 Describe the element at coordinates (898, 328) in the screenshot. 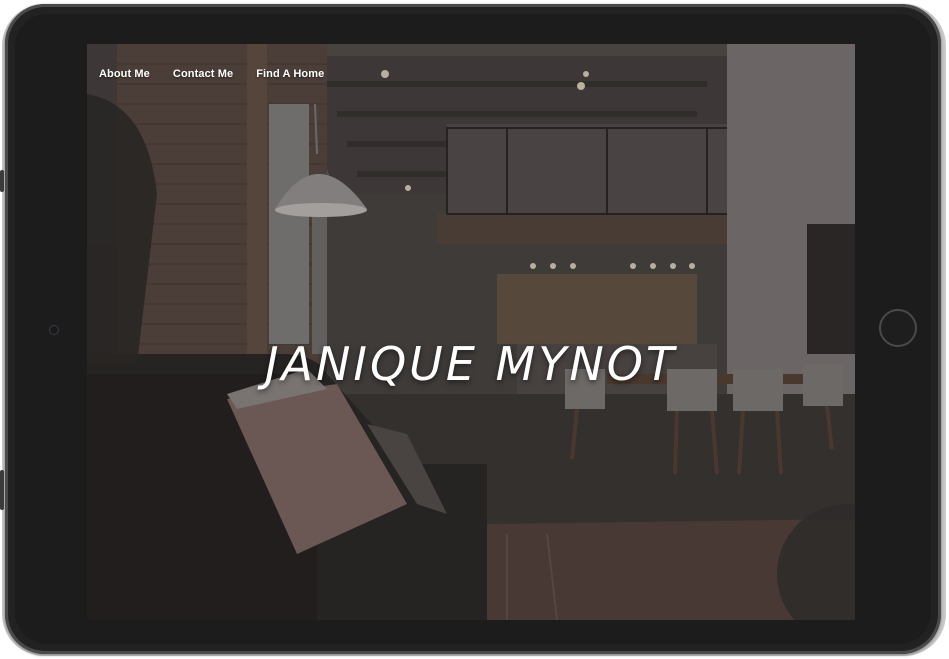

I see `home-button` at that location.